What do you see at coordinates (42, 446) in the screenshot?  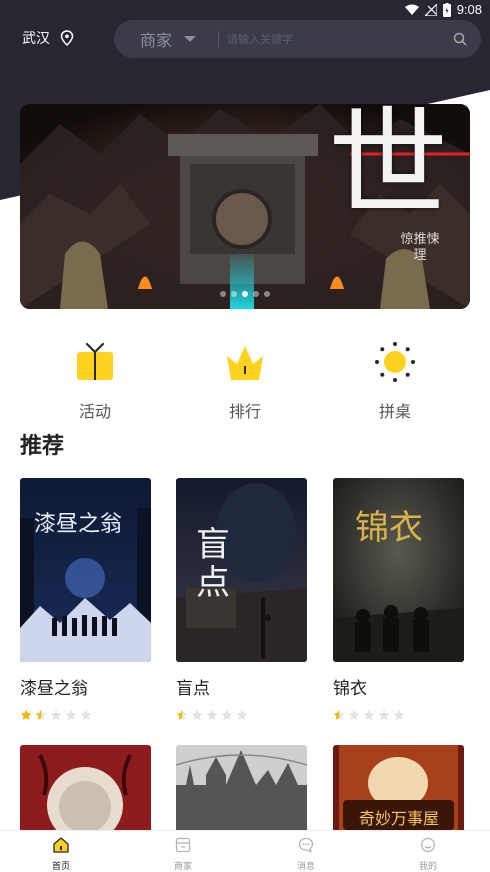 I see `section-title: 推荐` at bounding box center [42, 446].